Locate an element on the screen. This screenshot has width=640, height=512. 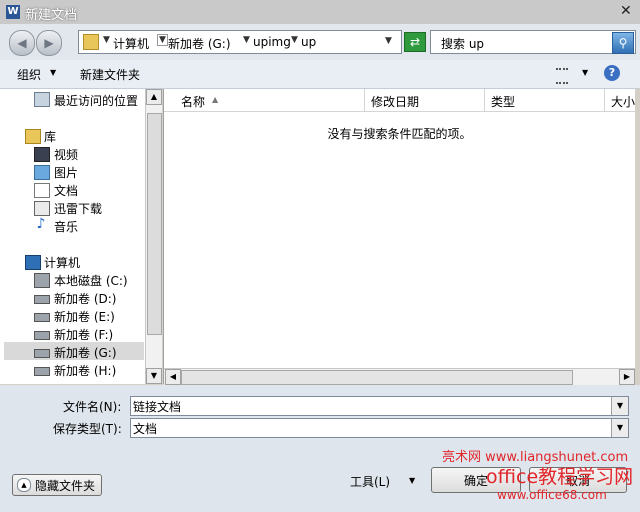
empty-result-message: 没有与搜索条件匹配的项。 is located at coordinates (399, 134).